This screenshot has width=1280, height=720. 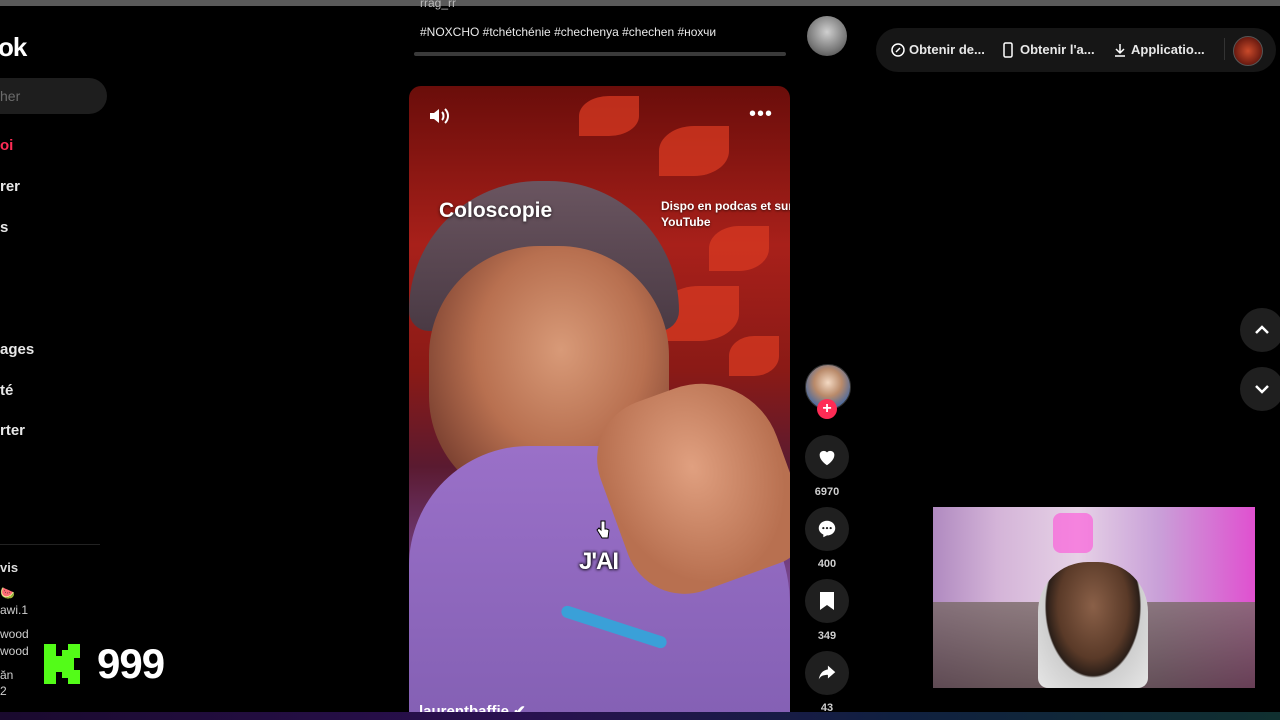 I want to click on share-button, so click(x=827, y=673).